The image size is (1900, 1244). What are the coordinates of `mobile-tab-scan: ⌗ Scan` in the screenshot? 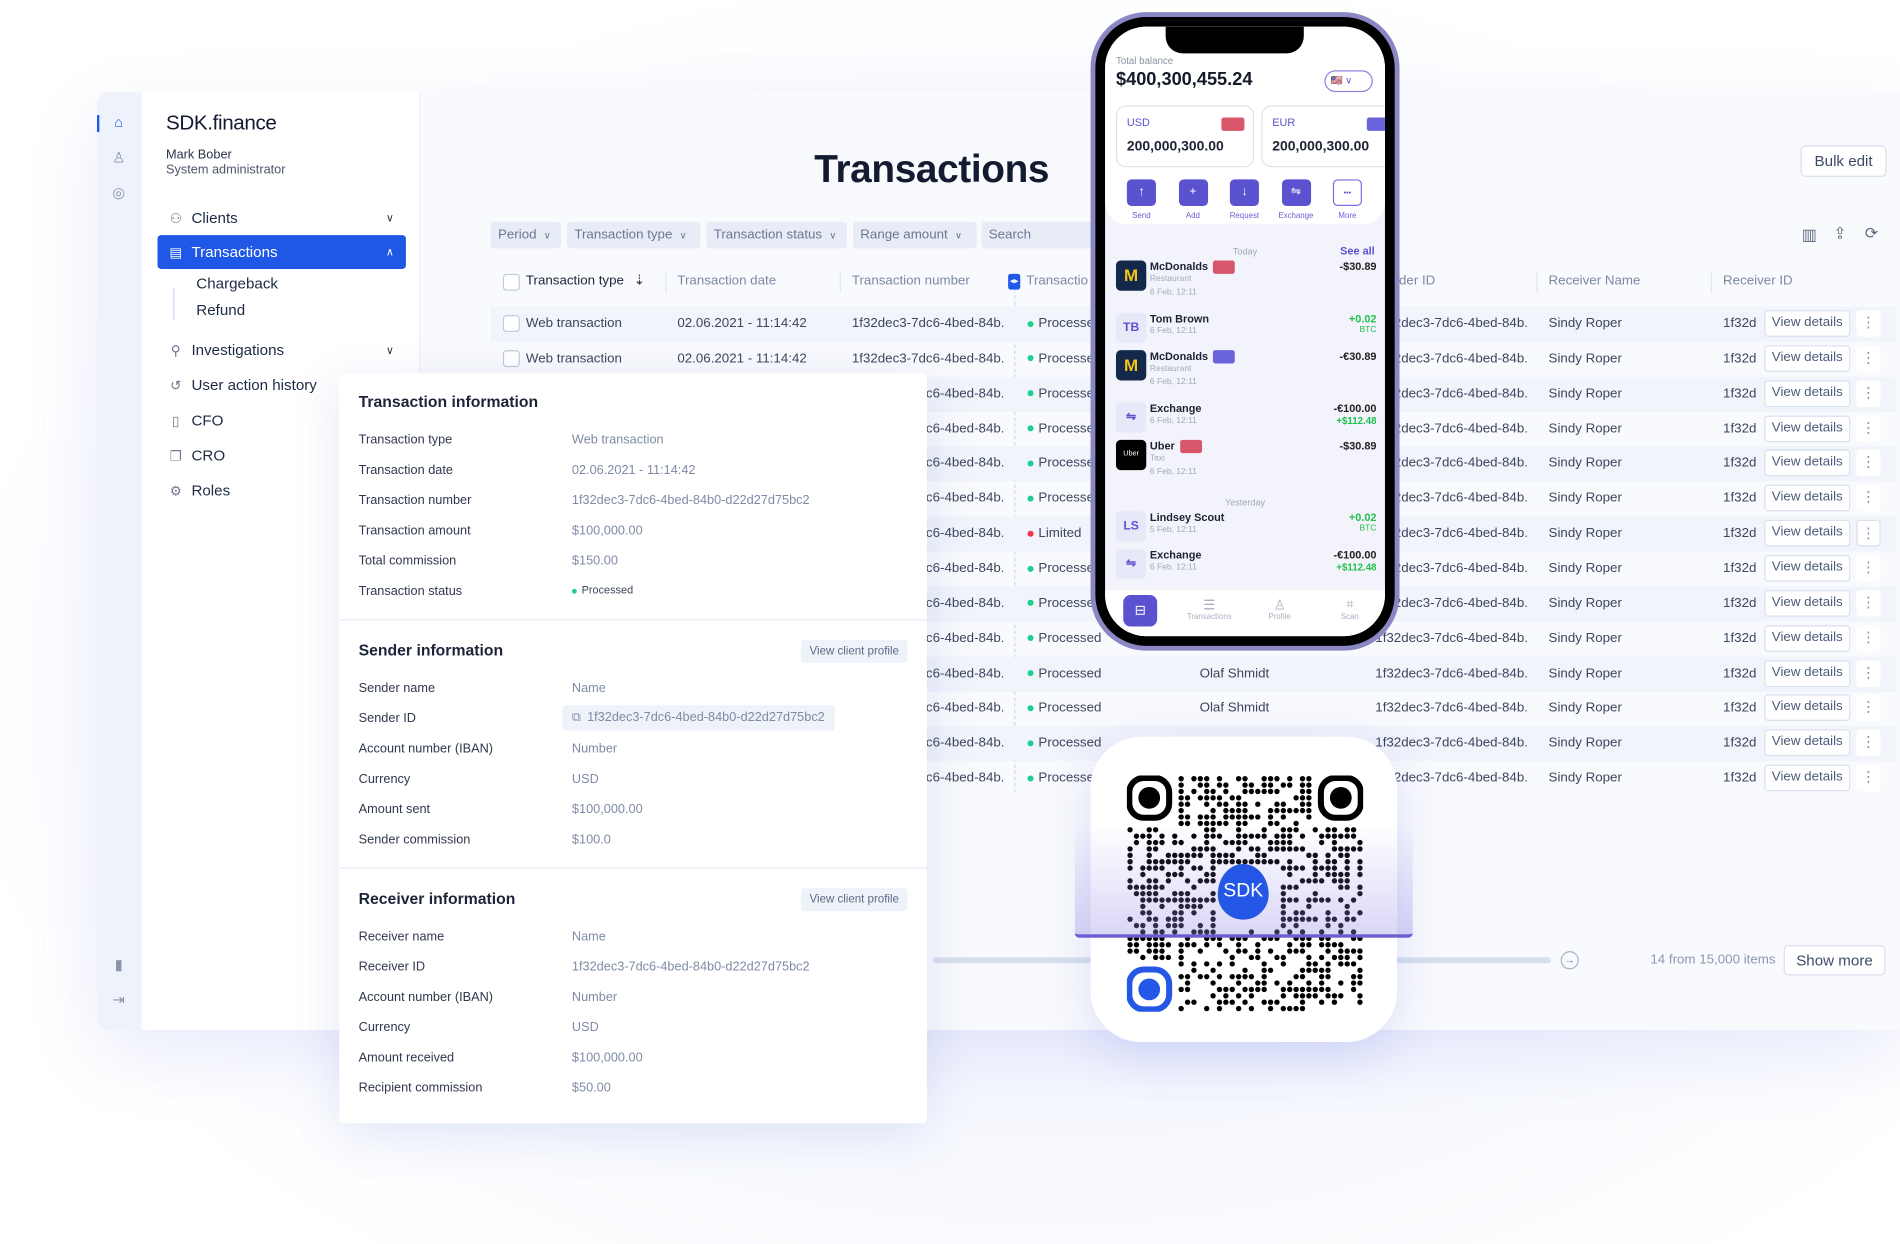 It's located at (1350, 609).